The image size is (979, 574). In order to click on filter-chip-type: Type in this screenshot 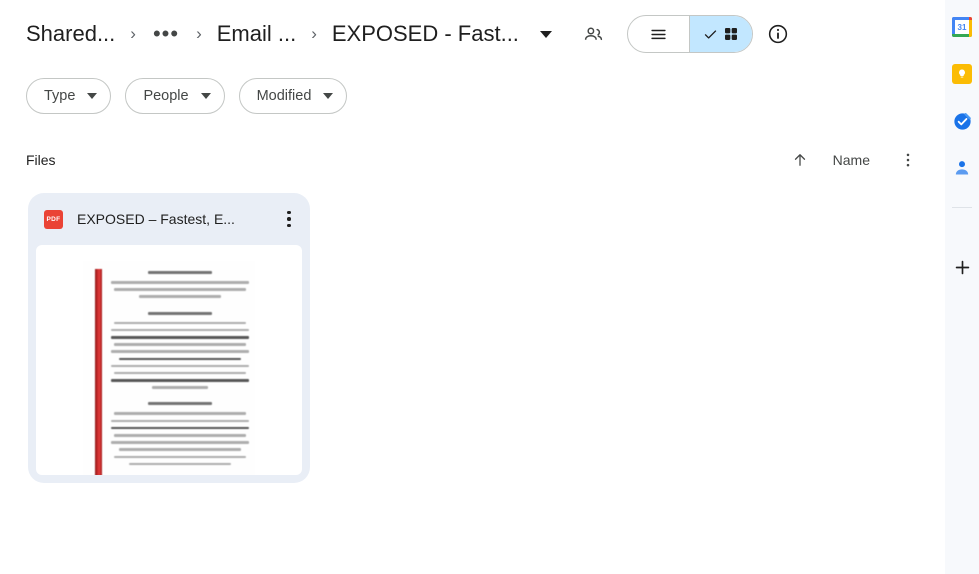, I will do `click(69, 96)`.